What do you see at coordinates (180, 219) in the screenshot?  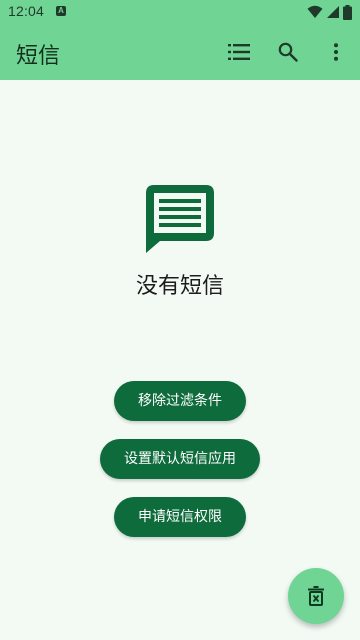 I see `message-icon` at bounding box center [180, 219].